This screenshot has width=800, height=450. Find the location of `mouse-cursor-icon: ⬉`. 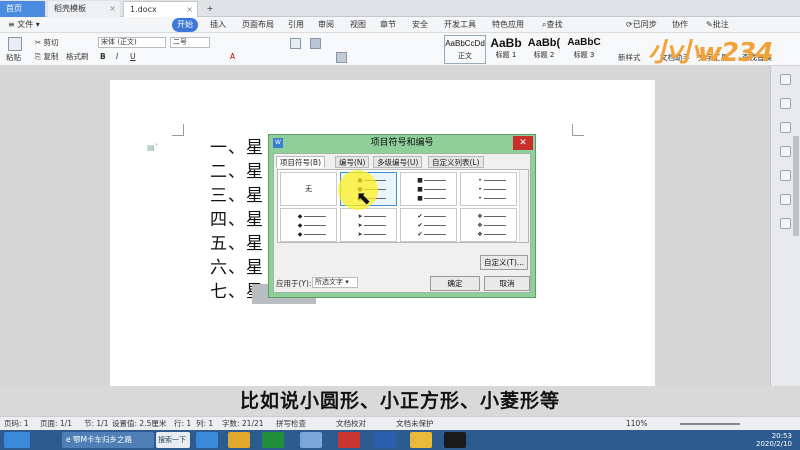

mouse-cursor-icon: ⬉ is located at coordinates (364, 198).